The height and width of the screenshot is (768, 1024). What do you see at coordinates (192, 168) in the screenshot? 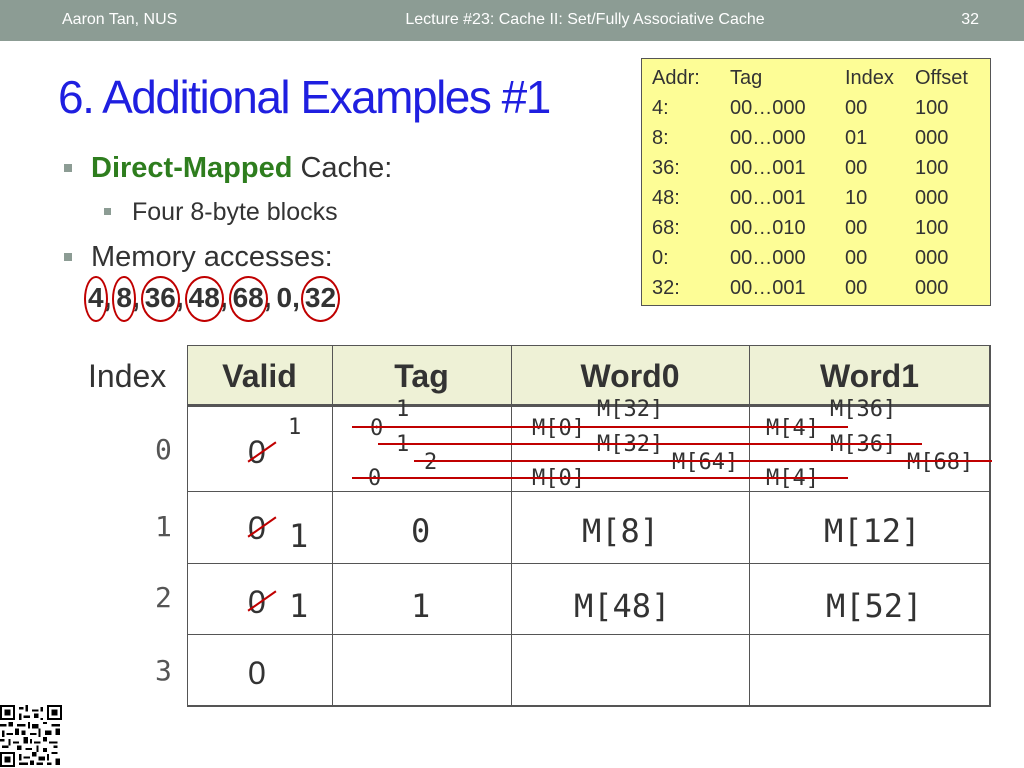
I see `direct-mapped-label: Direct-Mapped` at bounding box center [192, 168].